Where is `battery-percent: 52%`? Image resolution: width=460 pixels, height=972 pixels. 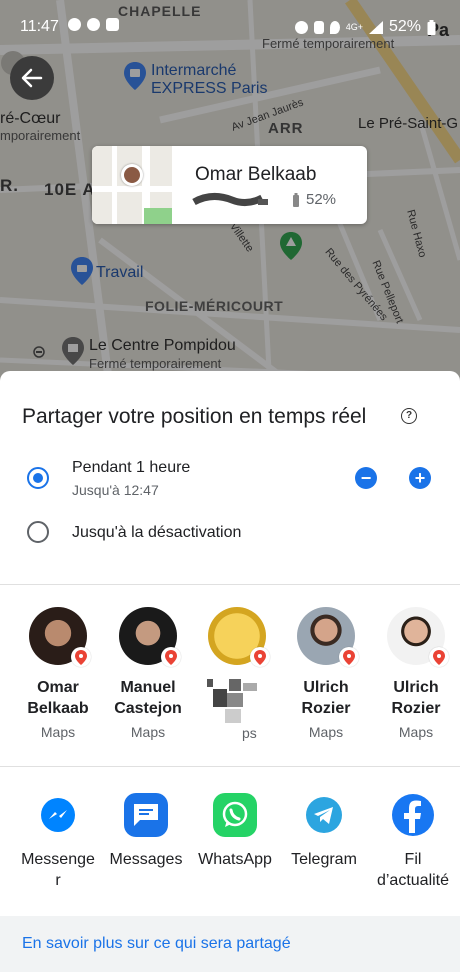
battery-percent: 52% is located at coordinates (404, 26).